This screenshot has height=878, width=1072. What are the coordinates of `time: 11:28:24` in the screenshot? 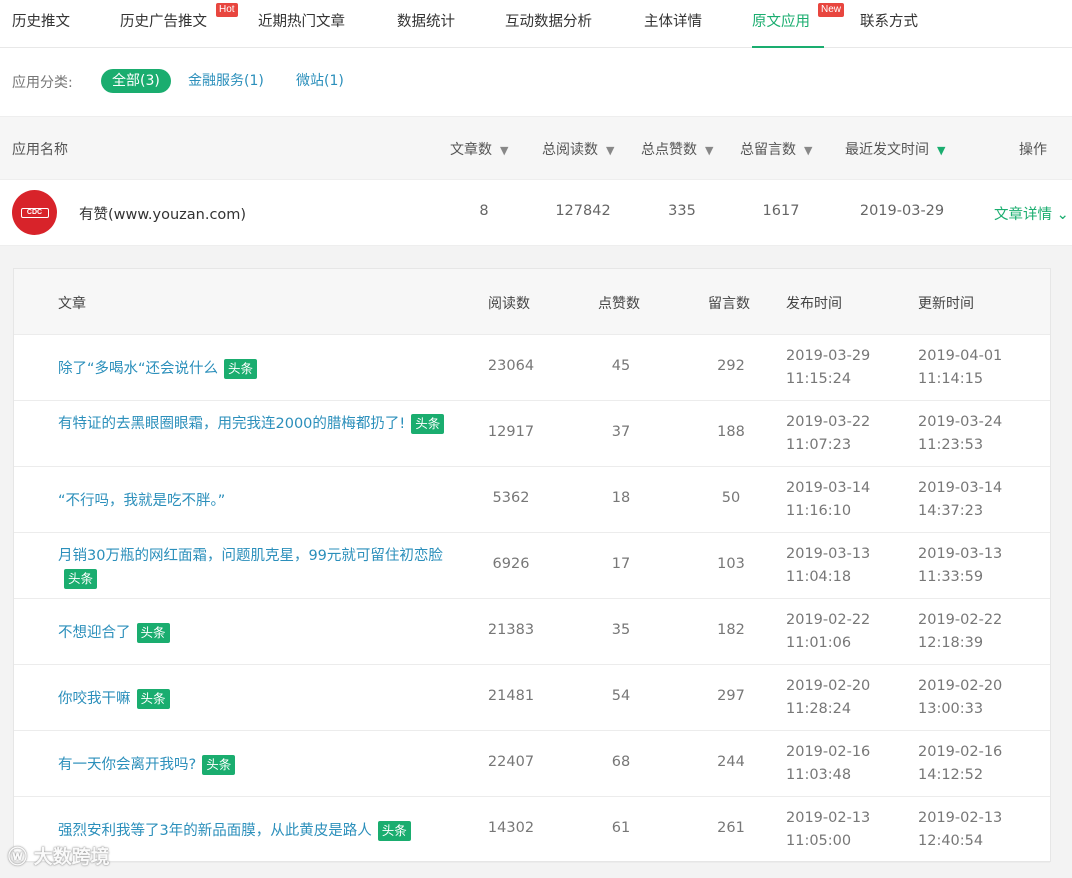 It's located at (819, 709).